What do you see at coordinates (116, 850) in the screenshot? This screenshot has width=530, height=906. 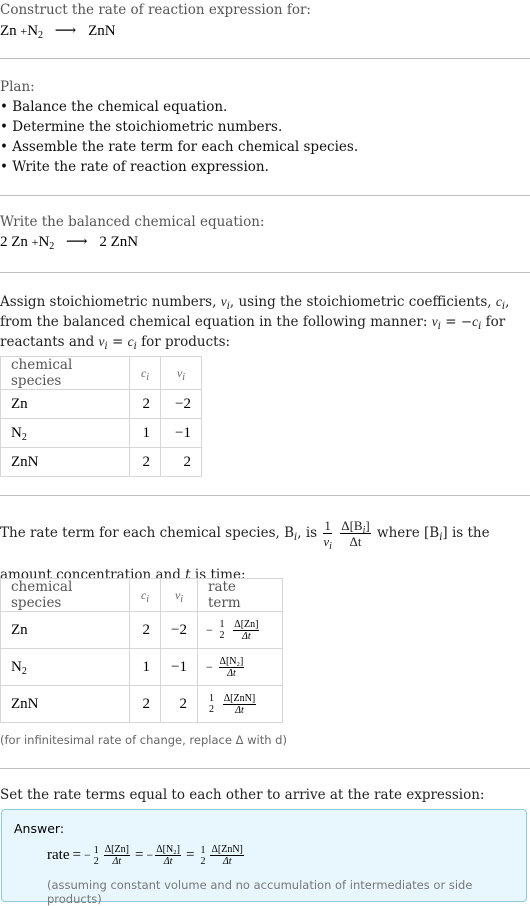 I see `numerator: Δ[Zn]` at bounding box center [116, 850].